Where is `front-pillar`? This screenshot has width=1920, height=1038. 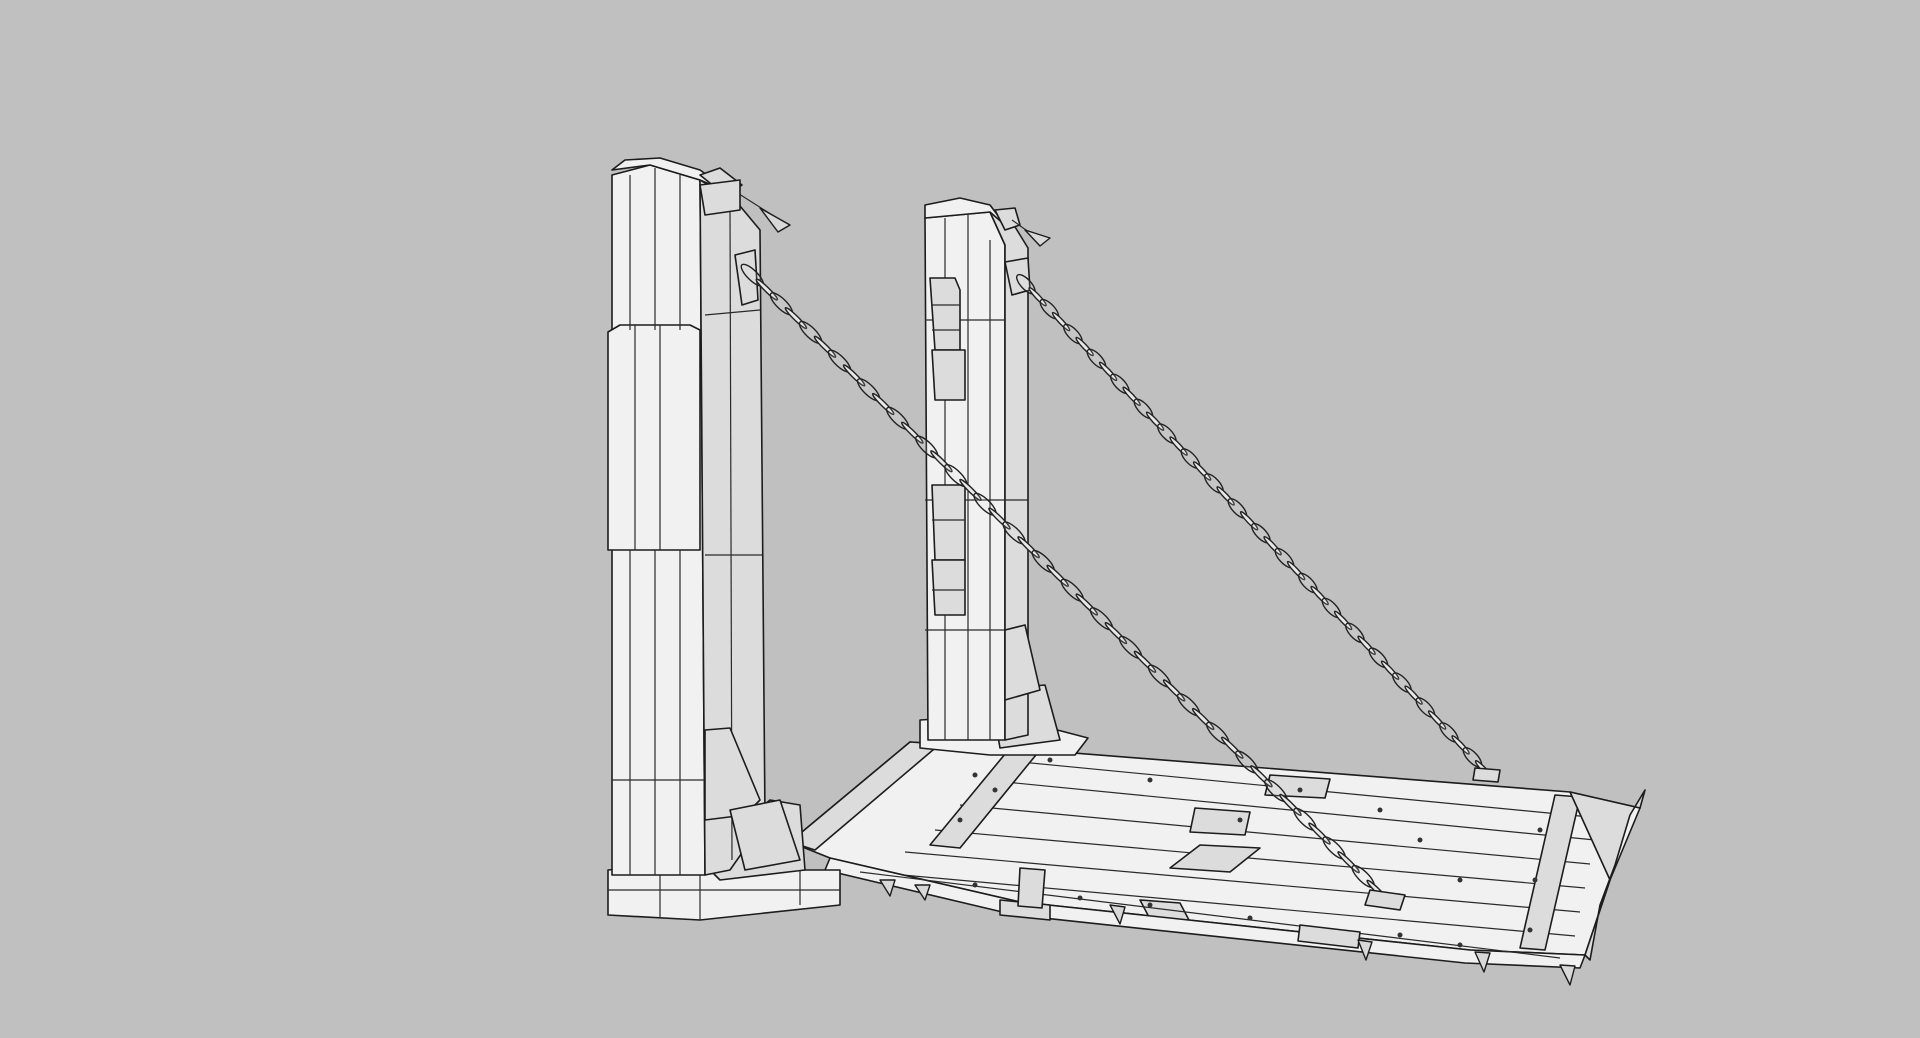 front-pillar is located at coordinates (724, 539).